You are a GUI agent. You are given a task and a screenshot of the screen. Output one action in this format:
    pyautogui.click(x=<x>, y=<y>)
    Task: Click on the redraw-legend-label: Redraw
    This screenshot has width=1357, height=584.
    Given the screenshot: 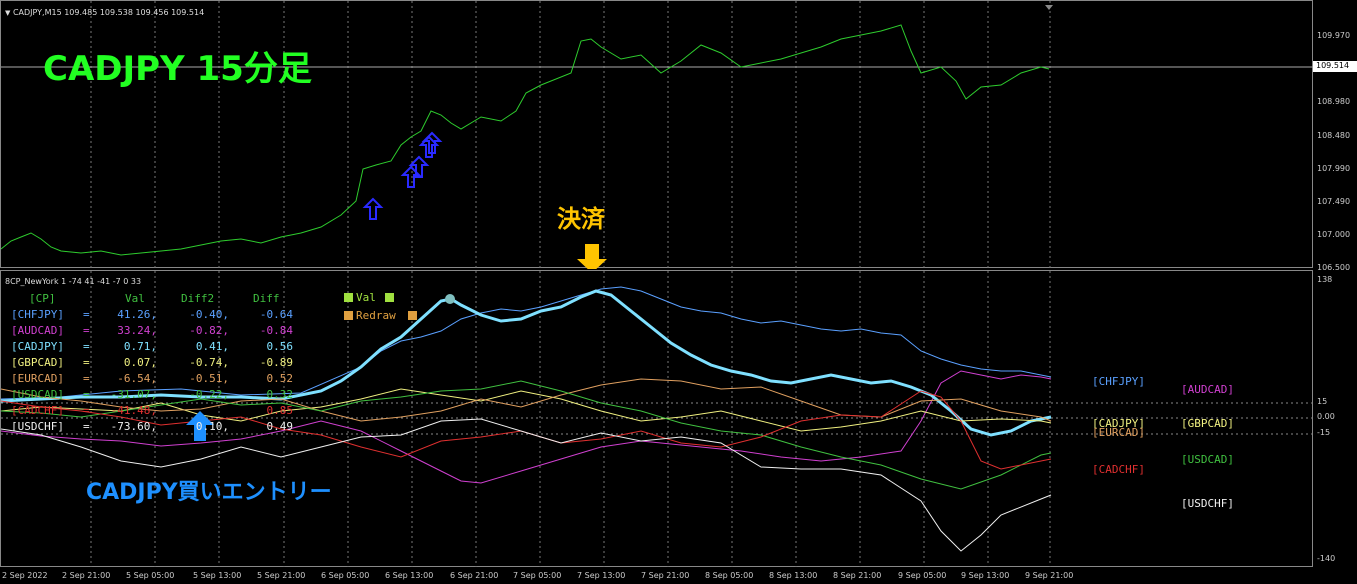 What is the action you would take?
    pyautogui.click(x=376, y=315)
    